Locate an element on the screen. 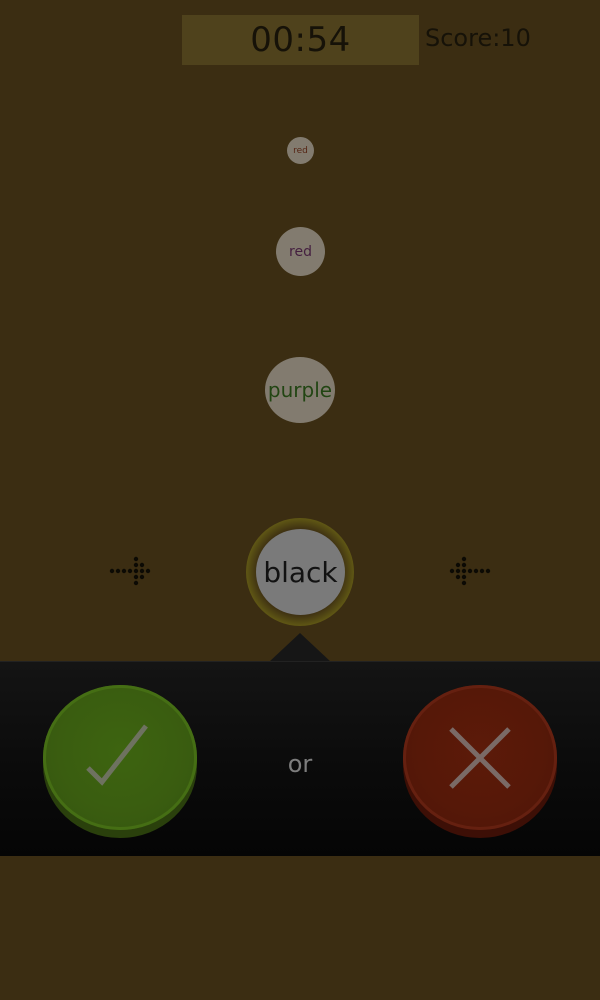 The image size is (600, 1000). score-label: Score:10 is located at coordinates (478, 38).